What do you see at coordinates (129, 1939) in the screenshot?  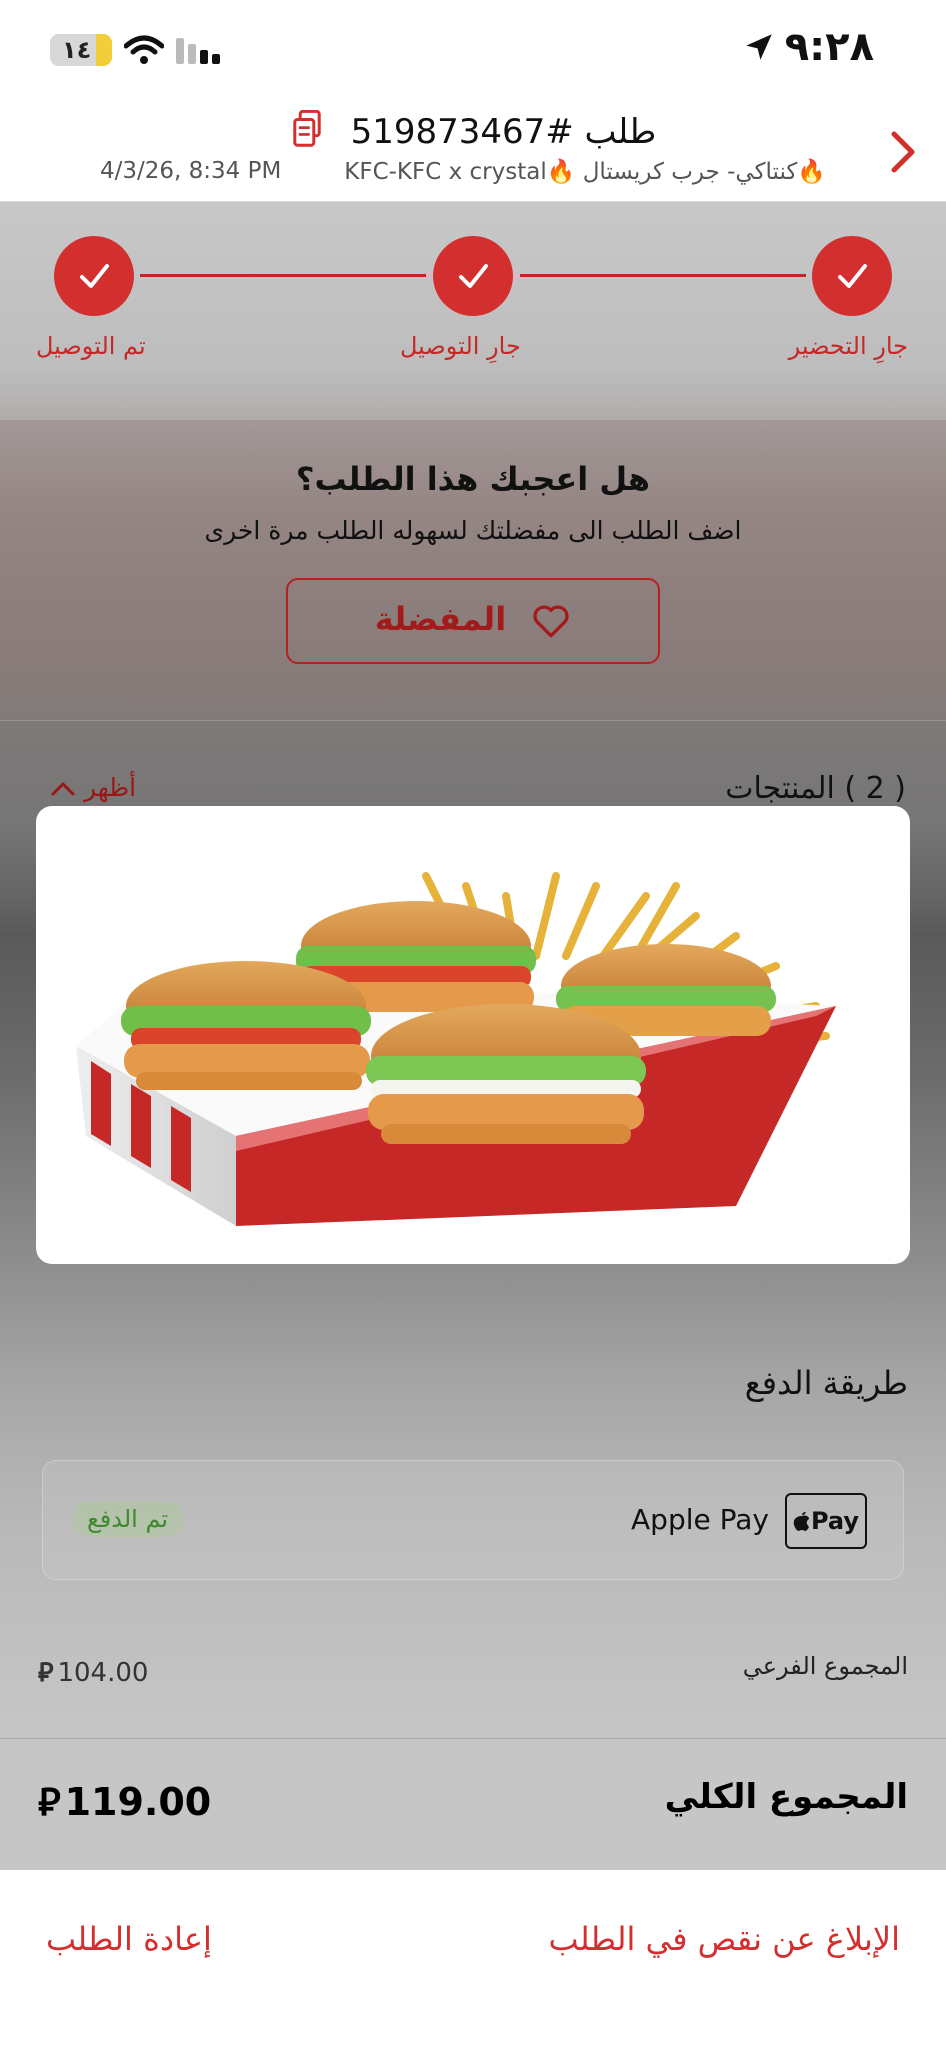 I see `reorder-button: إعادة الطلب` at bounding box center [129, 1939].